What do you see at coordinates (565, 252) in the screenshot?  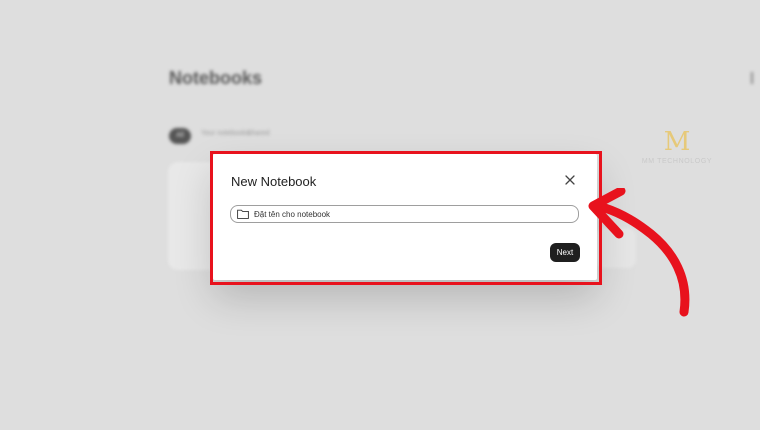 I see `next-button: Next` at bounding box center [565, 252].